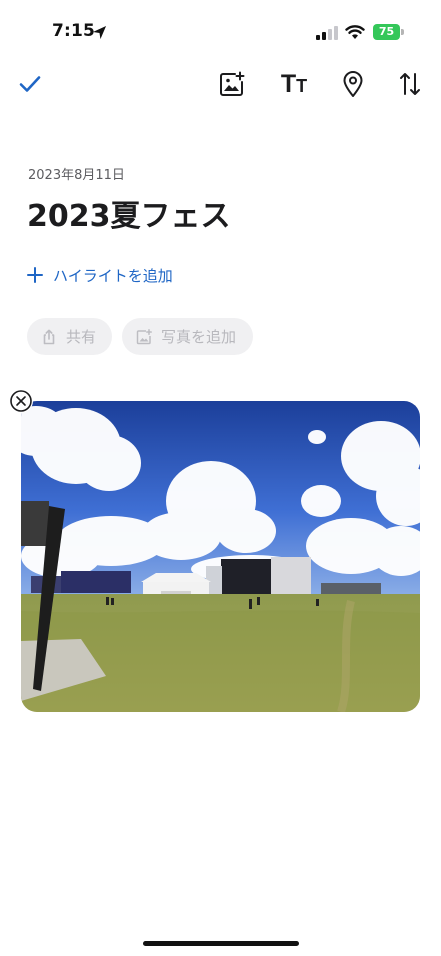  I want to click on add-photo-button, so click(232, 84).